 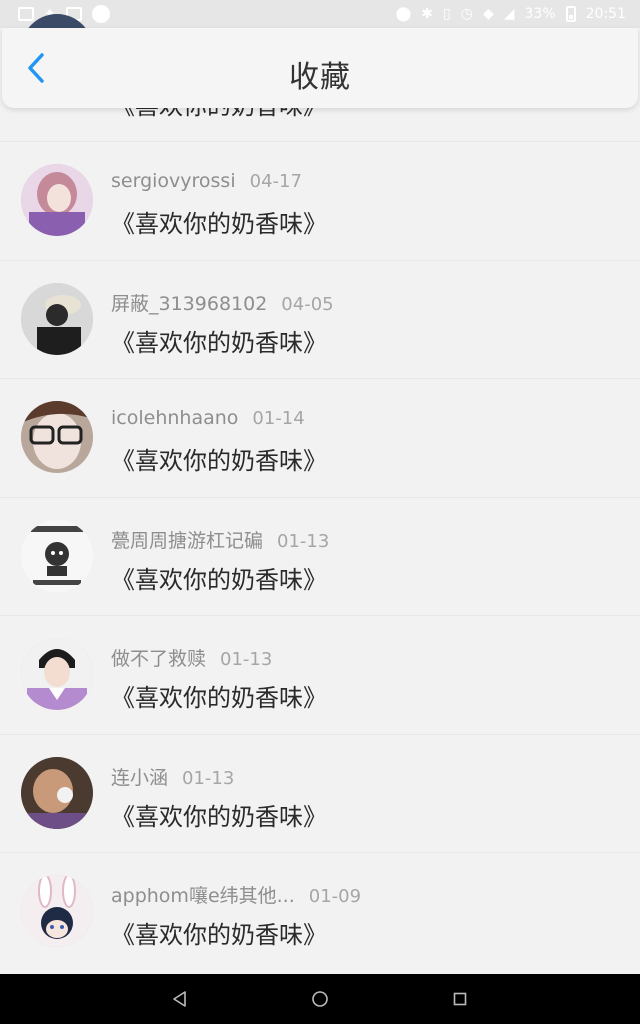 What do you see at coordinates (320, 201) in the screenshot?
I see `list-item: sergiovyrossi 04-17 《喜欢你的奶香味》` at bounding box center [320, 201].